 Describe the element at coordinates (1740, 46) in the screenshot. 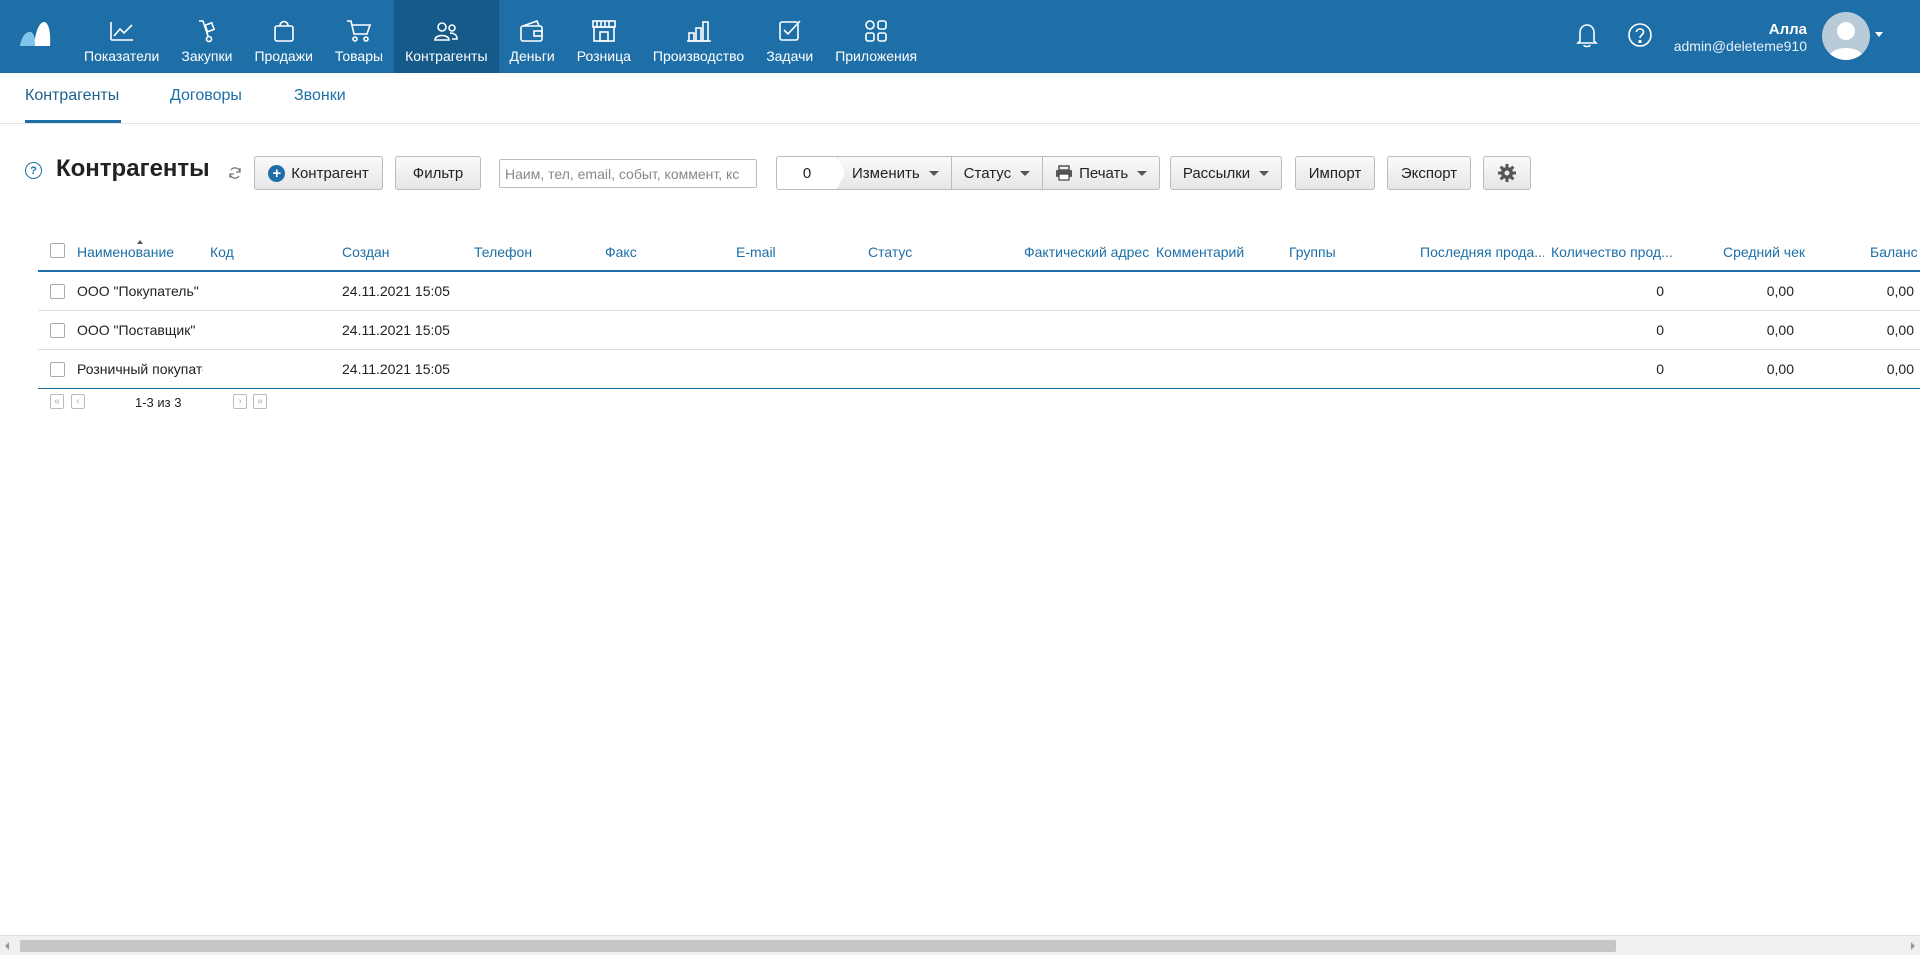

I see `user-email: admin@deleteme910` at that location.